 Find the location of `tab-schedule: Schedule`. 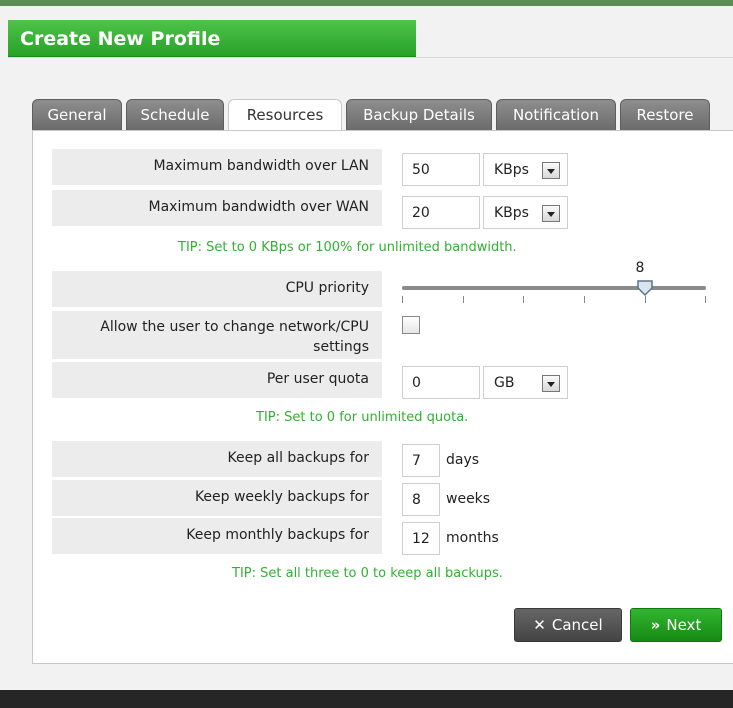

tab-schedule: Schedule is located at coordinates (175, 115).